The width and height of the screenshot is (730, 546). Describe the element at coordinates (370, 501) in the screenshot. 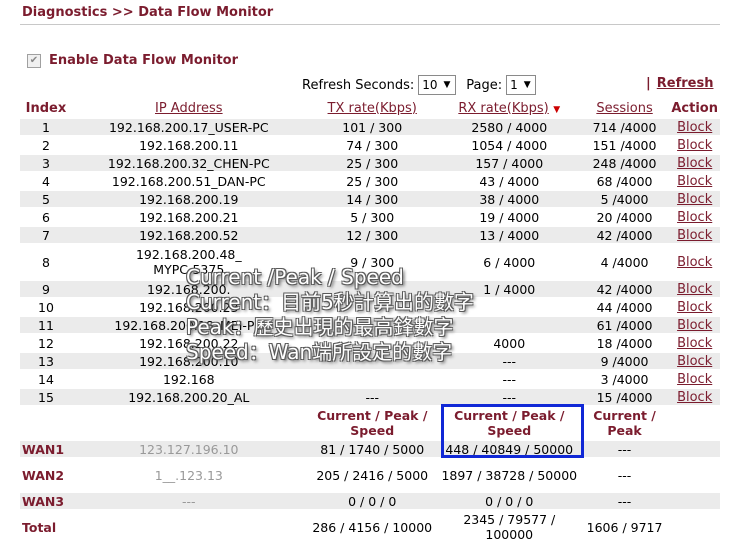

I see `wan-row: WAN3 --- 0 / 0 / 00 / 0 / 0 ---` at that location.